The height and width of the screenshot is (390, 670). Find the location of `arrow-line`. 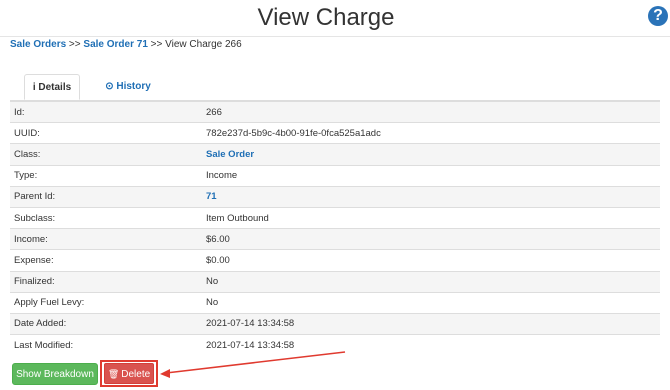

arrow-line is located at coordinates (255, 362).